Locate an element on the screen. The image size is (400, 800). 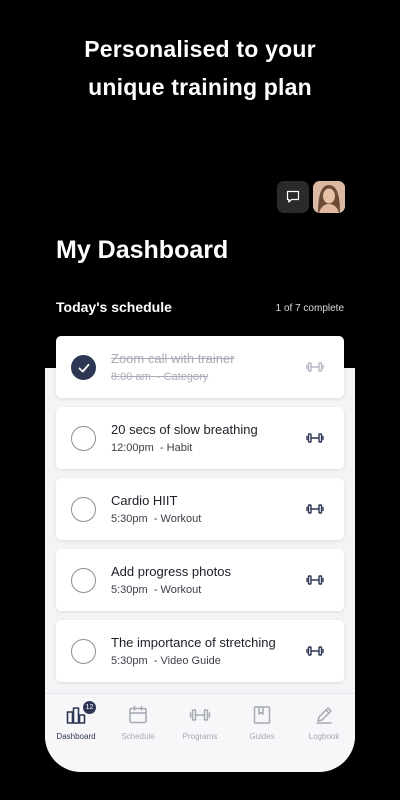
completed-checkbox is located at coordinates (83, 367).